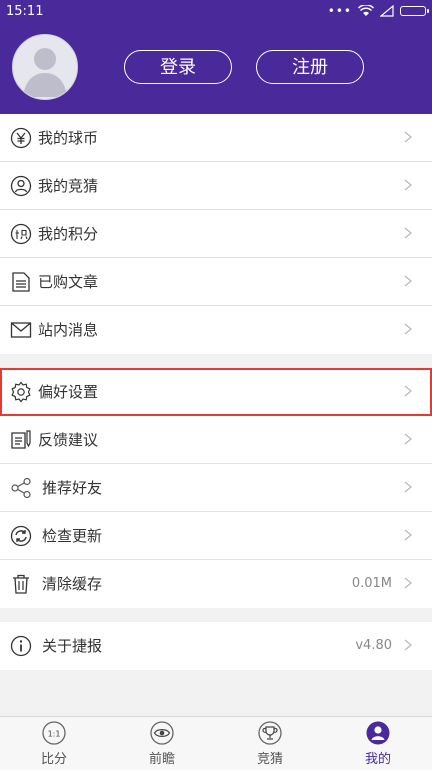 The width and height of the screenshot is (432, 770). Describe the element at coordinates (378, 733) in the screenshot. I see `profile-icon` at that location.